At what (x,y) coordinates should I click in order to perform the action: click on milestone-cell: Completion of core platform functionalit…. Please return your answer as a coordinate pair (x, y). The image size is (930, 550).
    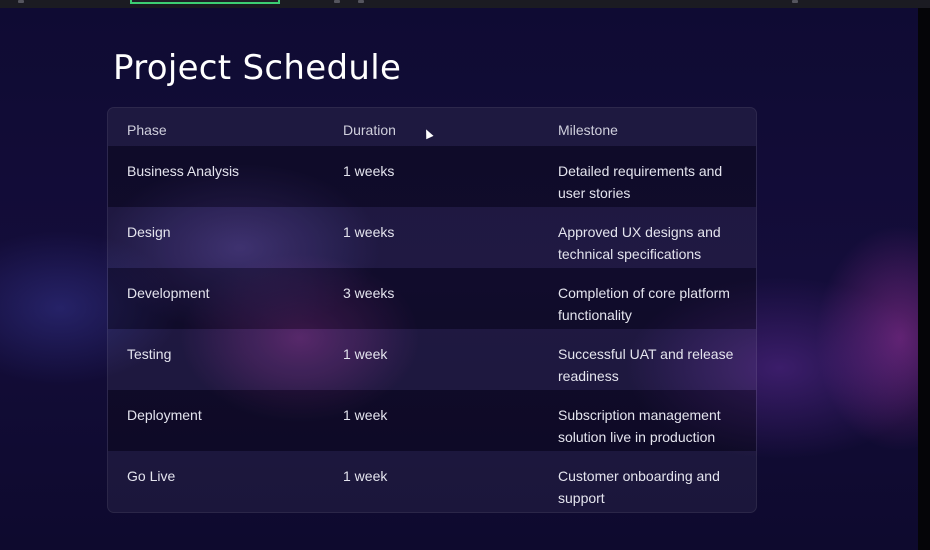
    Looking at the image, I should click on (644, 304).